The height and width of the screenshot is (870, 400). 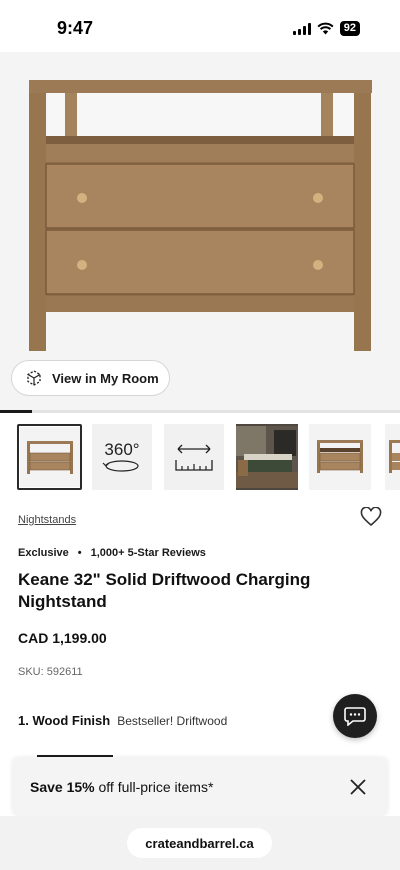 I want to click on chat-button, so click(x=355, y=716).